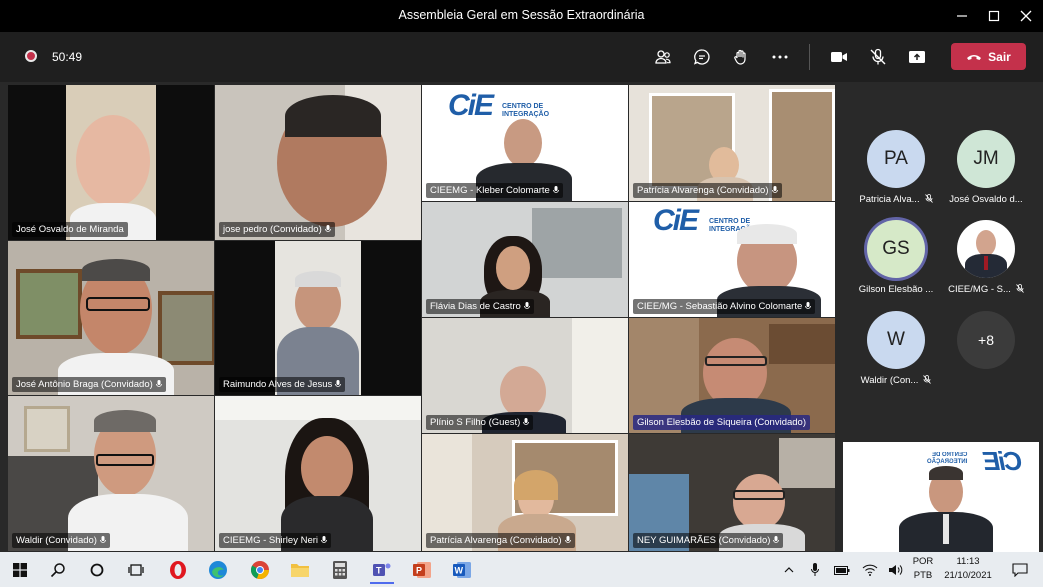  What do you see at coordinates (318, 473) in the screenshot?
I see `video-tile: CIEEMG - Shirley Neri` at bounding box center [318, 473].